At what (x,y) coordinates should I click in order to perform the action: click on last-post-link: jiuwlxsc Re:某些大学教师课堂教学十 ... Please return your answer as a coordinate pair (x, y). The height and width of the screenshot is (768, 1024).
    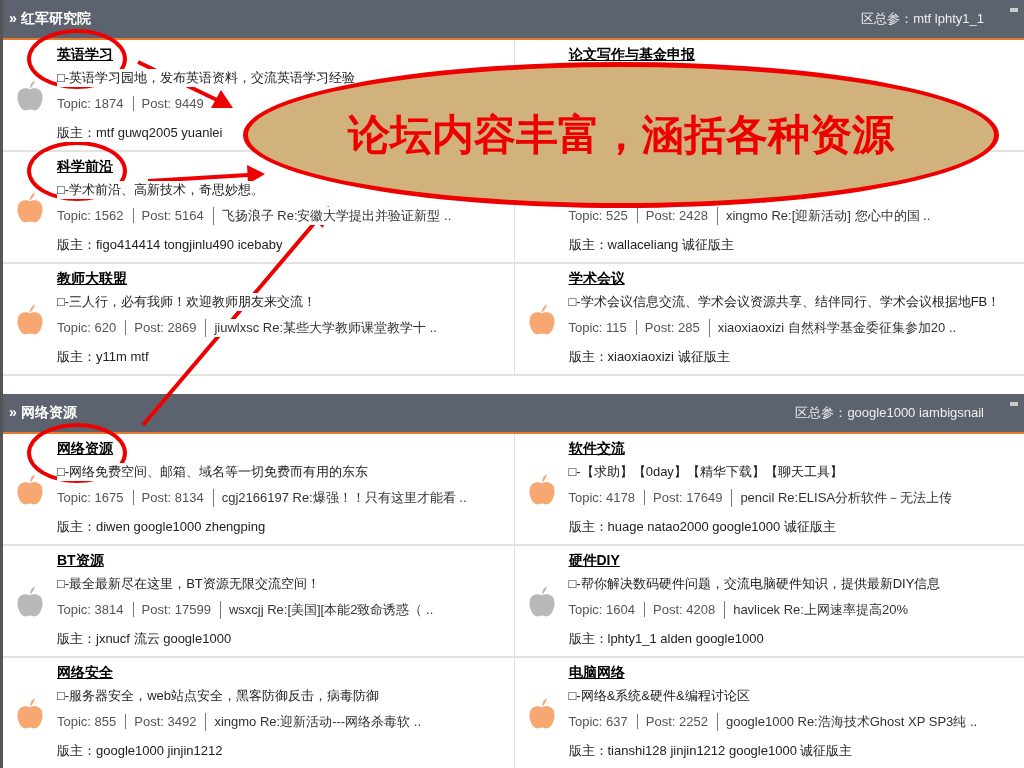
    Looking at the image, I should click on (321, 327).